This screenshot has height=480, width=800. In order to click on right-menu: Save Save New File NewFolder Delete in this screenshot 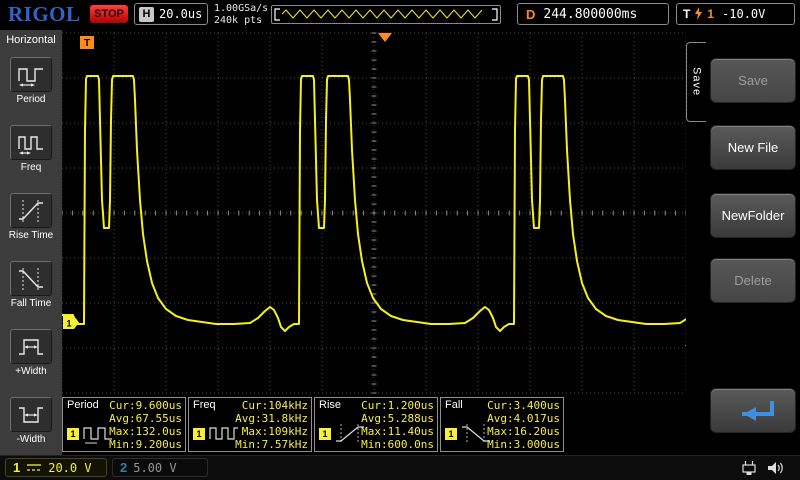, I will do `click(743, 242)`.